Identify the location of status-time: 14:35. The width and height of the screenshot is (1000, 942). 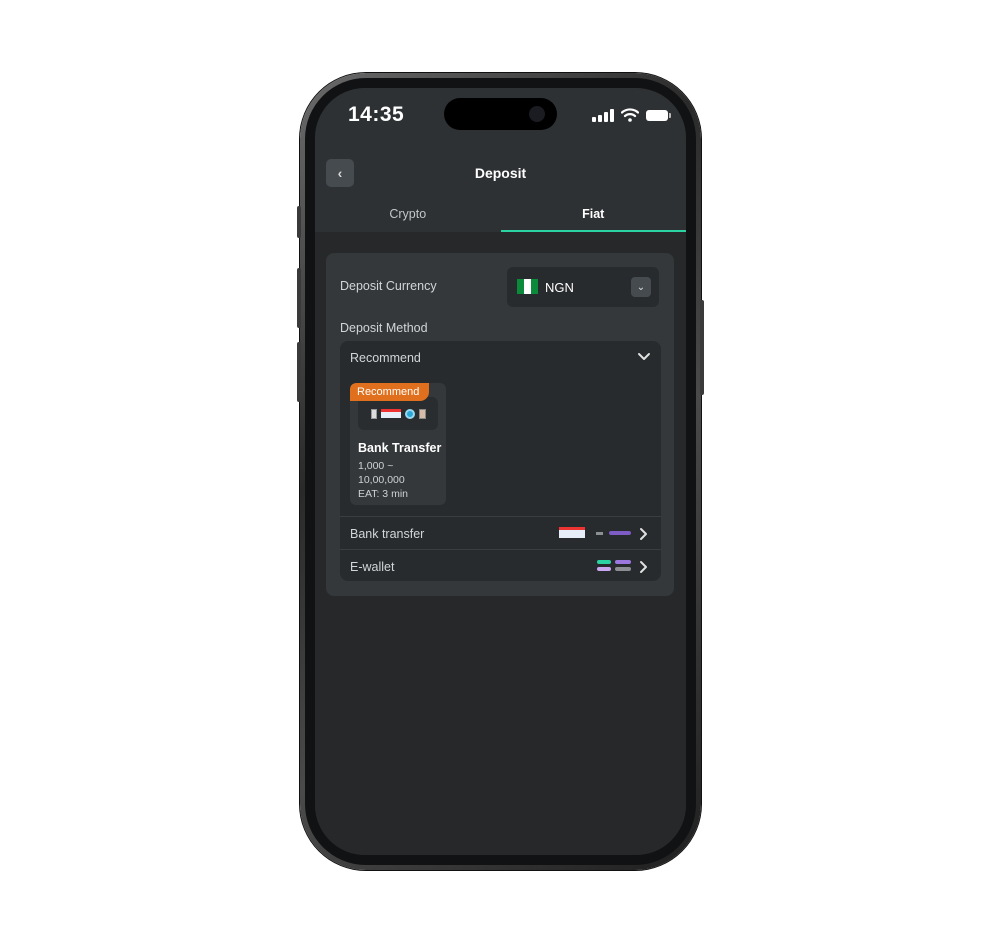
(376, 114).